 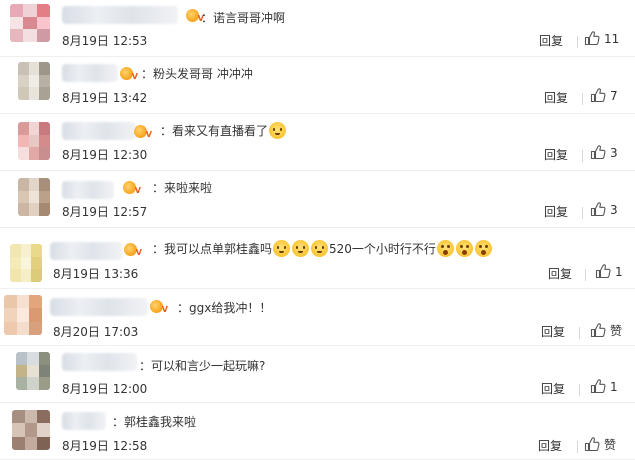 I want to click on comment-text: ：粉头发哥哥 冲冲冲, so click(x=197, y=73).